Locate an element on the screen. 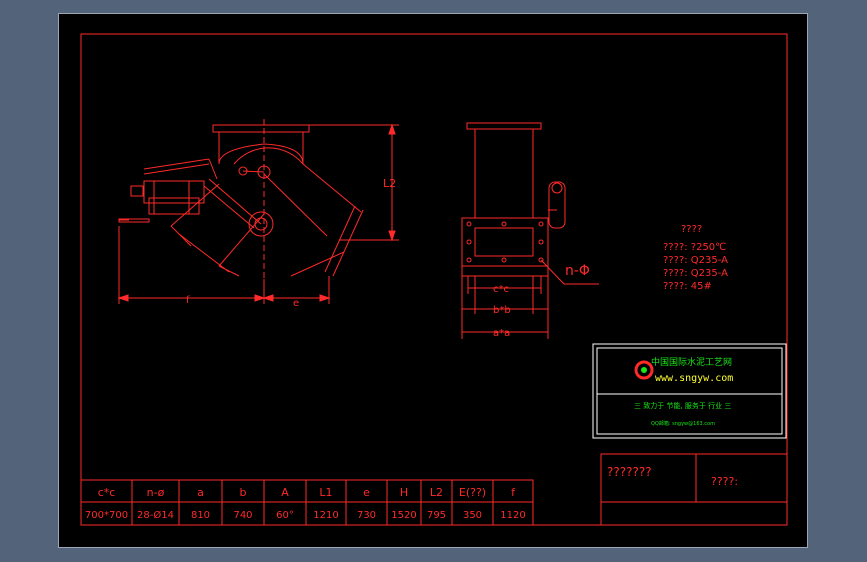 The image size is (867, 562). spec-value-cell: 350 is located at coordinates (472, 515).